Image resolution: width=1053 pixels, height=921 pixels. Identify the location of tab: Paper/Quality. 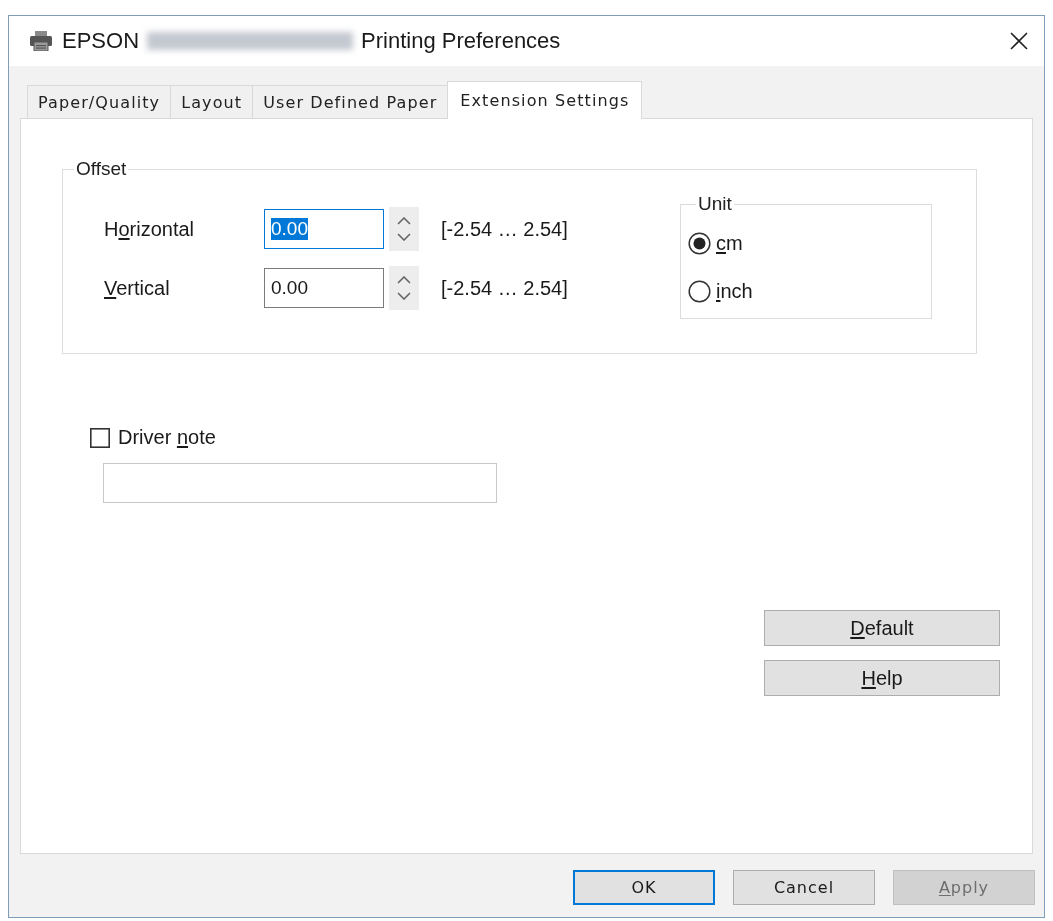
(99, 101).